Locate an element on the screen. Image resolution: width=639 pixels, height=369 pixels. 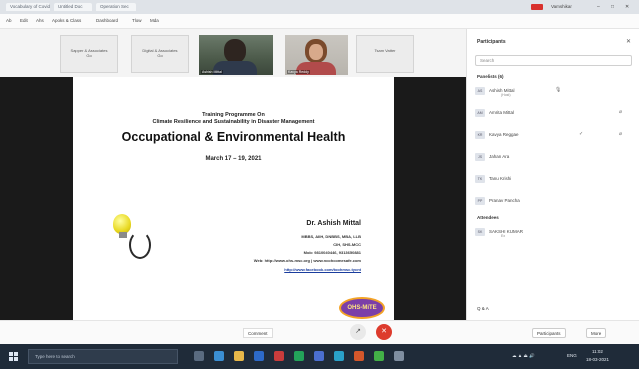
attendee-name: SAKSHI KUMAR is located at coordinates (506, 231).